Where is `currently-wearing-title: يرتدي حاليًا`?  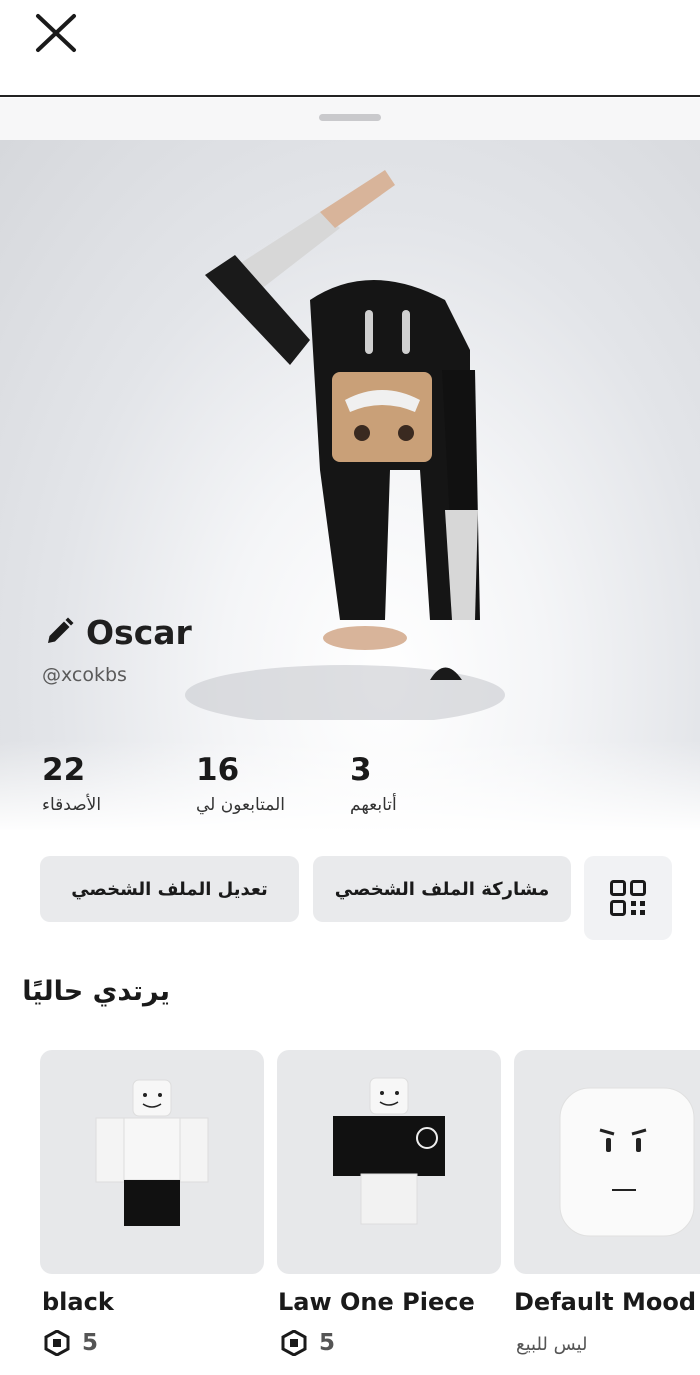
currently-wearing-title: يرتدي حاليًا is located at coordinates (96, 991).